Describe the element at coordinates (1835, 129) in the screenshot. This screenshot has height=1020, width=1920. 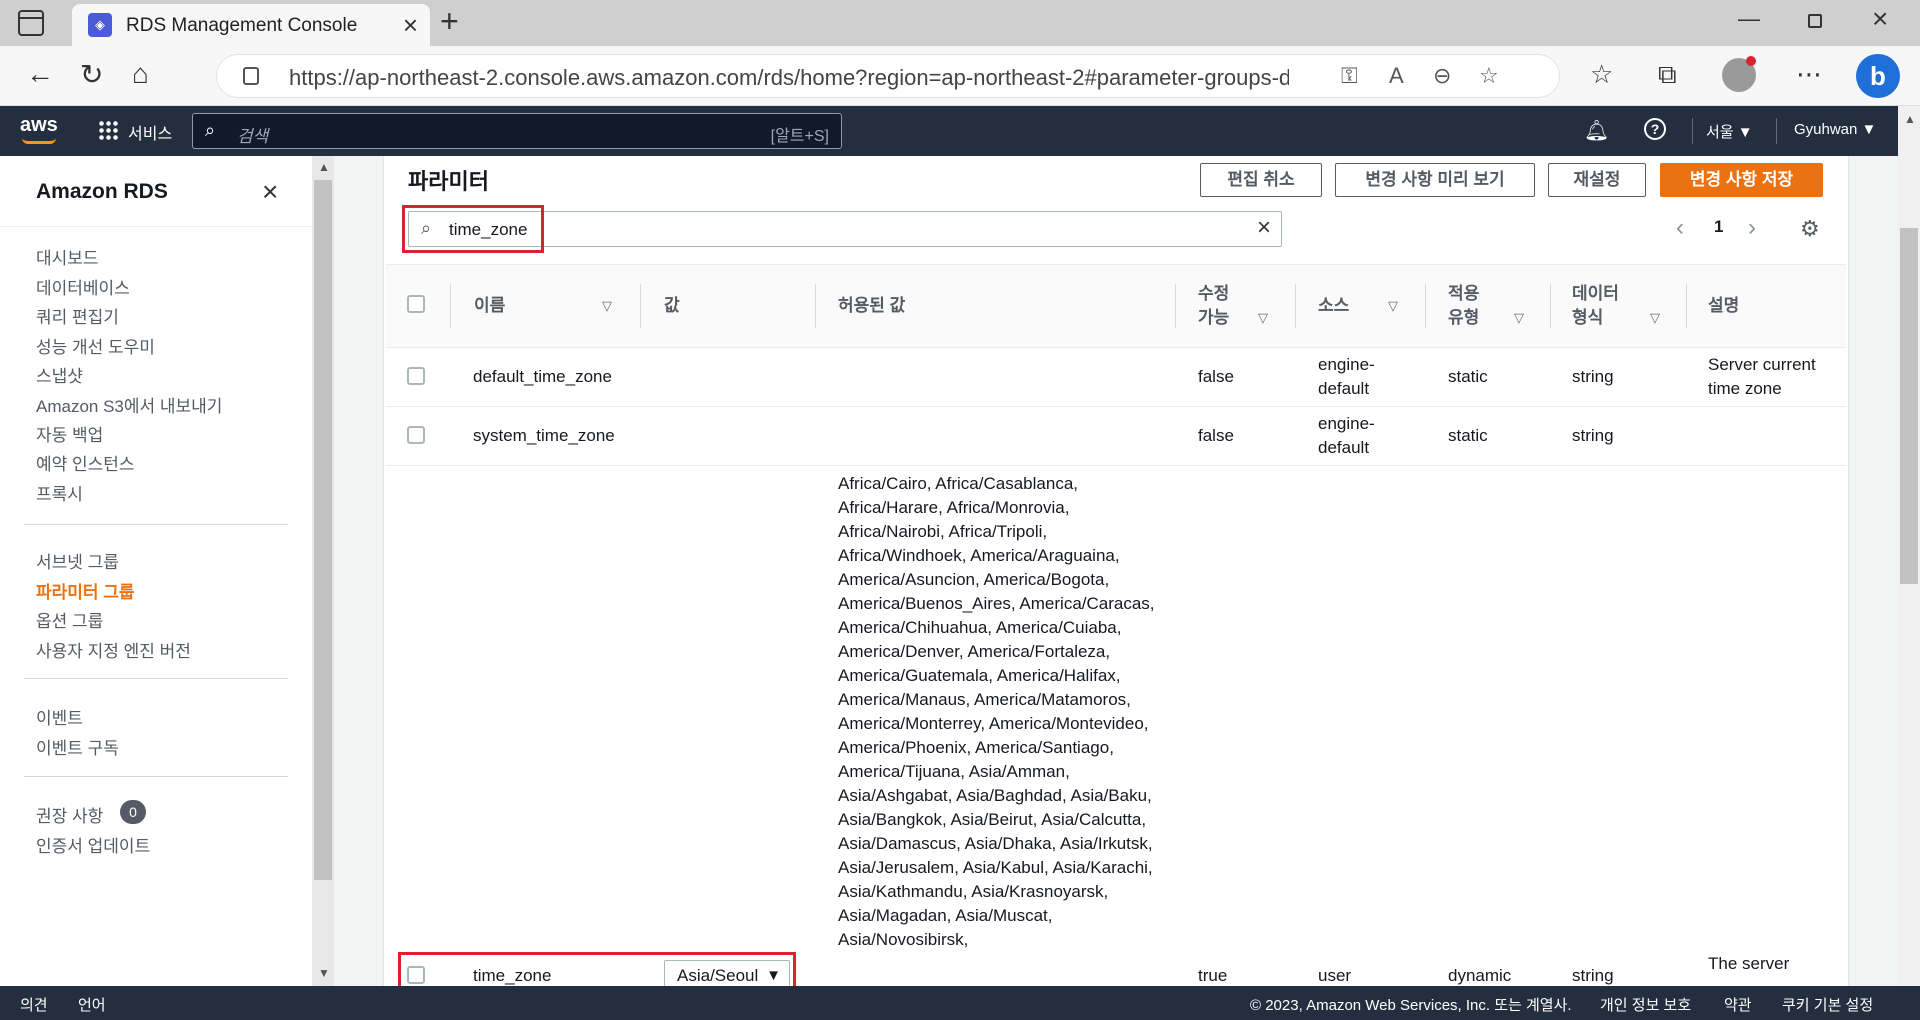
I see `user-menu: Gyuhwan ▼` at that location.